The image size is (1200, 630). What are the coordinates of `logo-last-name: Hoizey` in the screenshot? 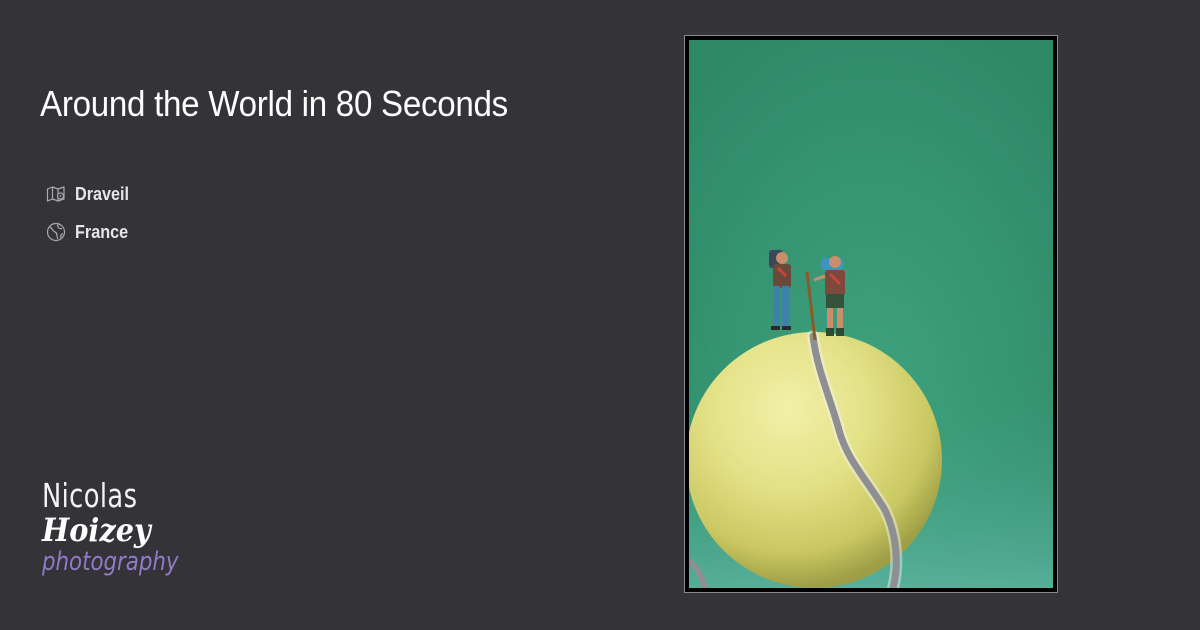 It's located at (96, 530).